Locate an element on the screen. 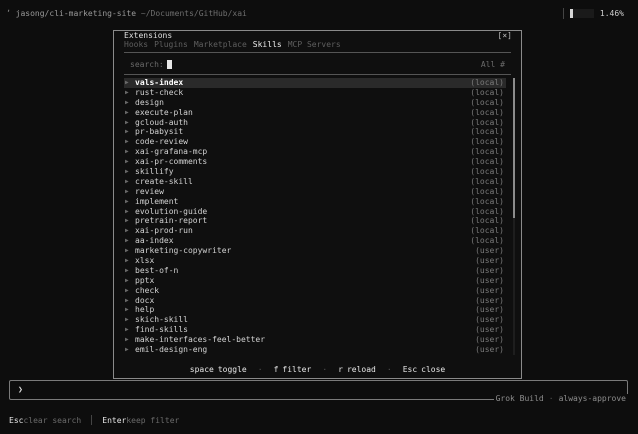 Image resolution: width=638 pixels, height=434 pixels. skill-name: aa-index is located at coordinates (154, 241).